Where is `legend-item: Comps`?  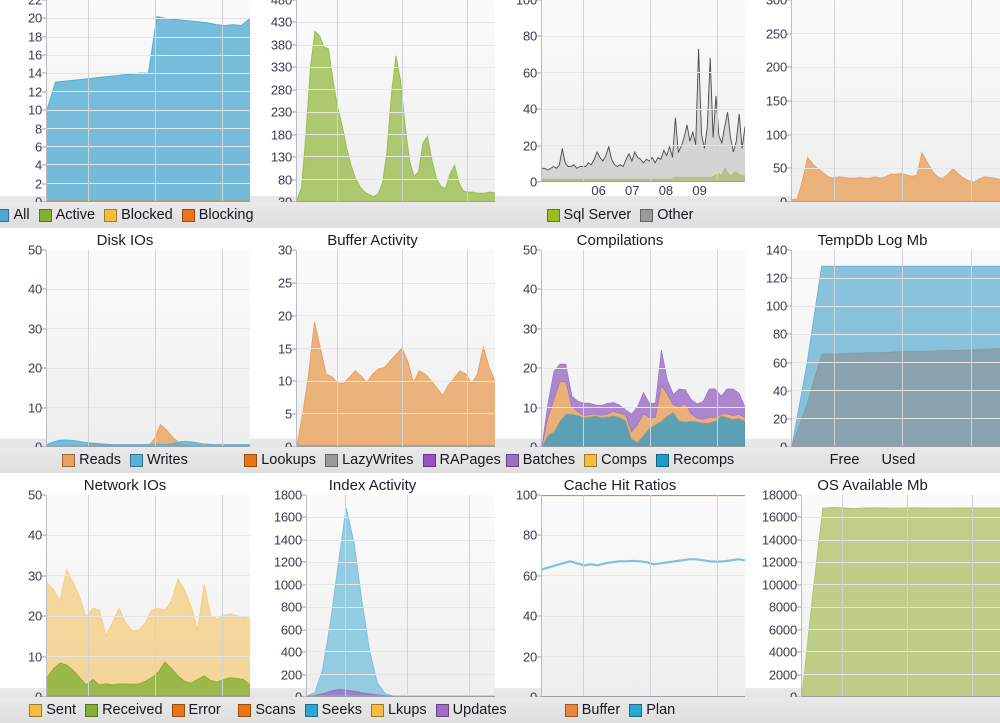
legend-item: Comps is located at coordinates (615, 460).